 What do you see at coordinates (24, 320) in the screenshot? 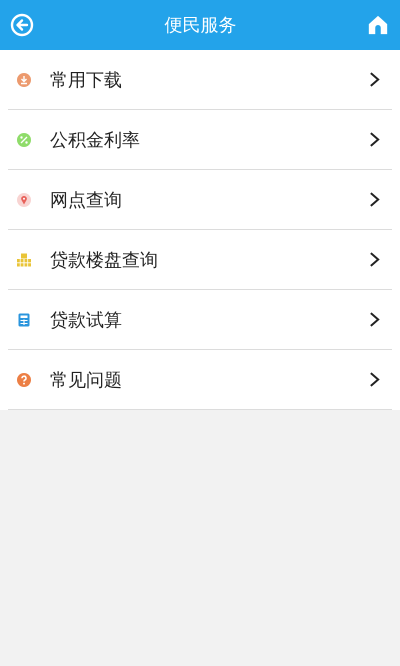
I see `calculator-icon` at bounding box center [24, 320].